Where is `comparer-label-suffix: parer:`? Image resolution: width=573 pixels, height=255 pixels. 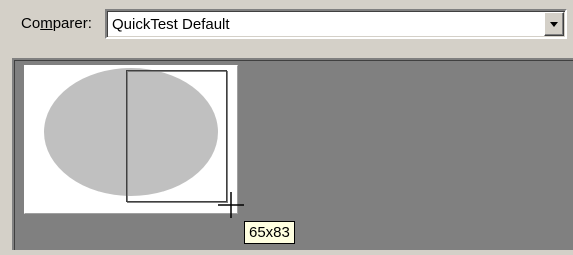
comparer-label-suffix: parer: is located at coordinates (72, 23).